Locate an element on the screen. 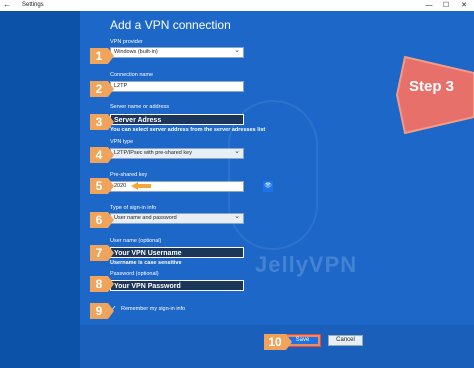 This screenshot has height=368, width=474. vpn-provider-label: VPN provider is located at coordinates (126, 42).